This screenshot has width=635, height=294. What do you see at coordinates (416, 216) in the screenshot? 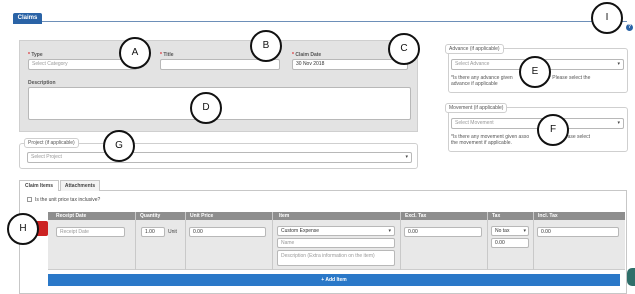
I see `col-excl-tax: Excl. Tax` at bounding box center [416, 216].